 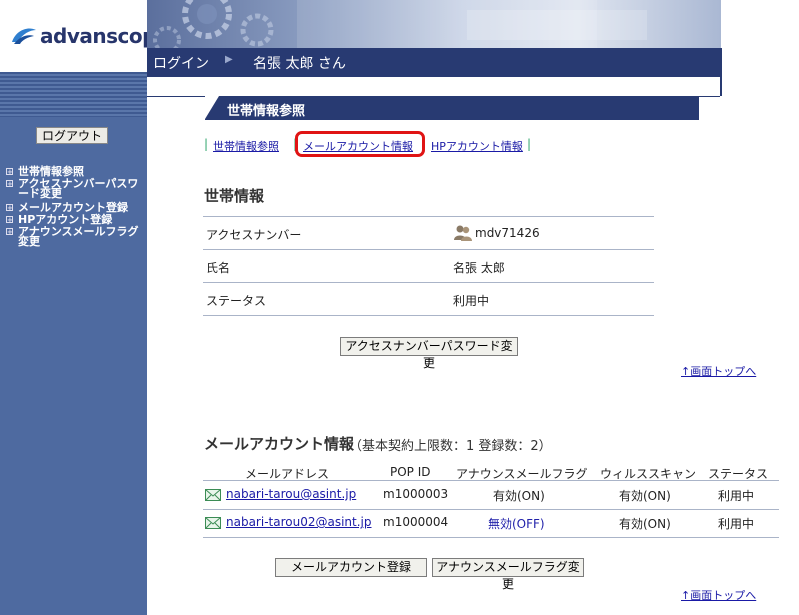 I want to click on pop-id: m1000003, so click(x=416, y=494).